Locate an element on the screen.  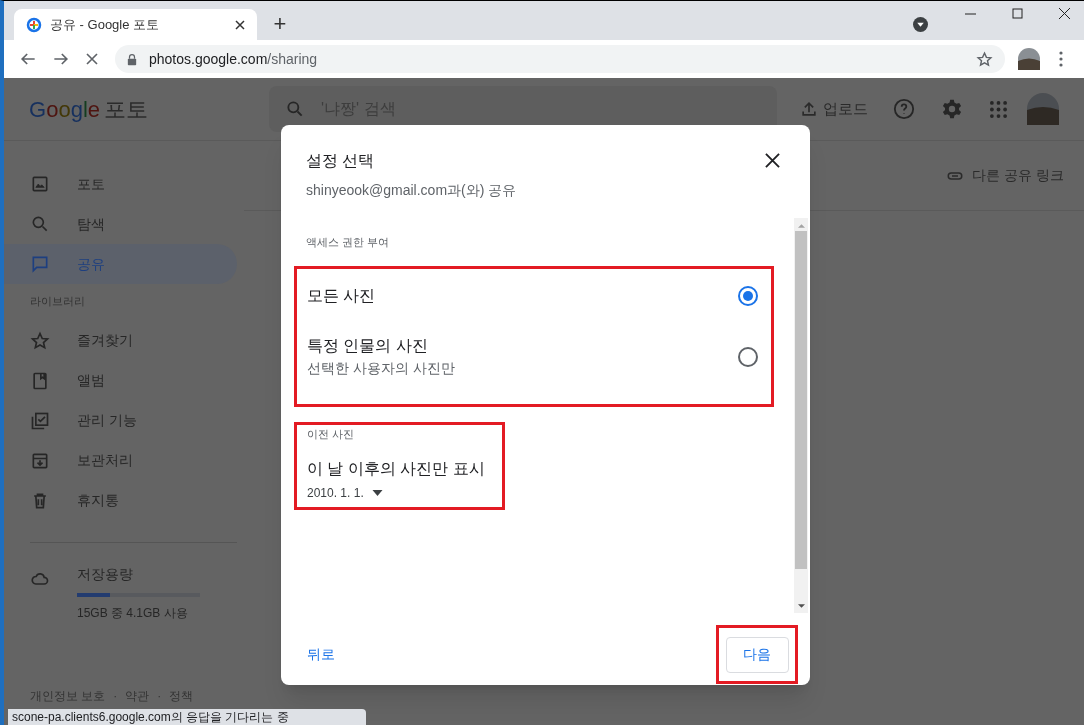
sidebar-item: 공유 is located at coordinates (120, 264).